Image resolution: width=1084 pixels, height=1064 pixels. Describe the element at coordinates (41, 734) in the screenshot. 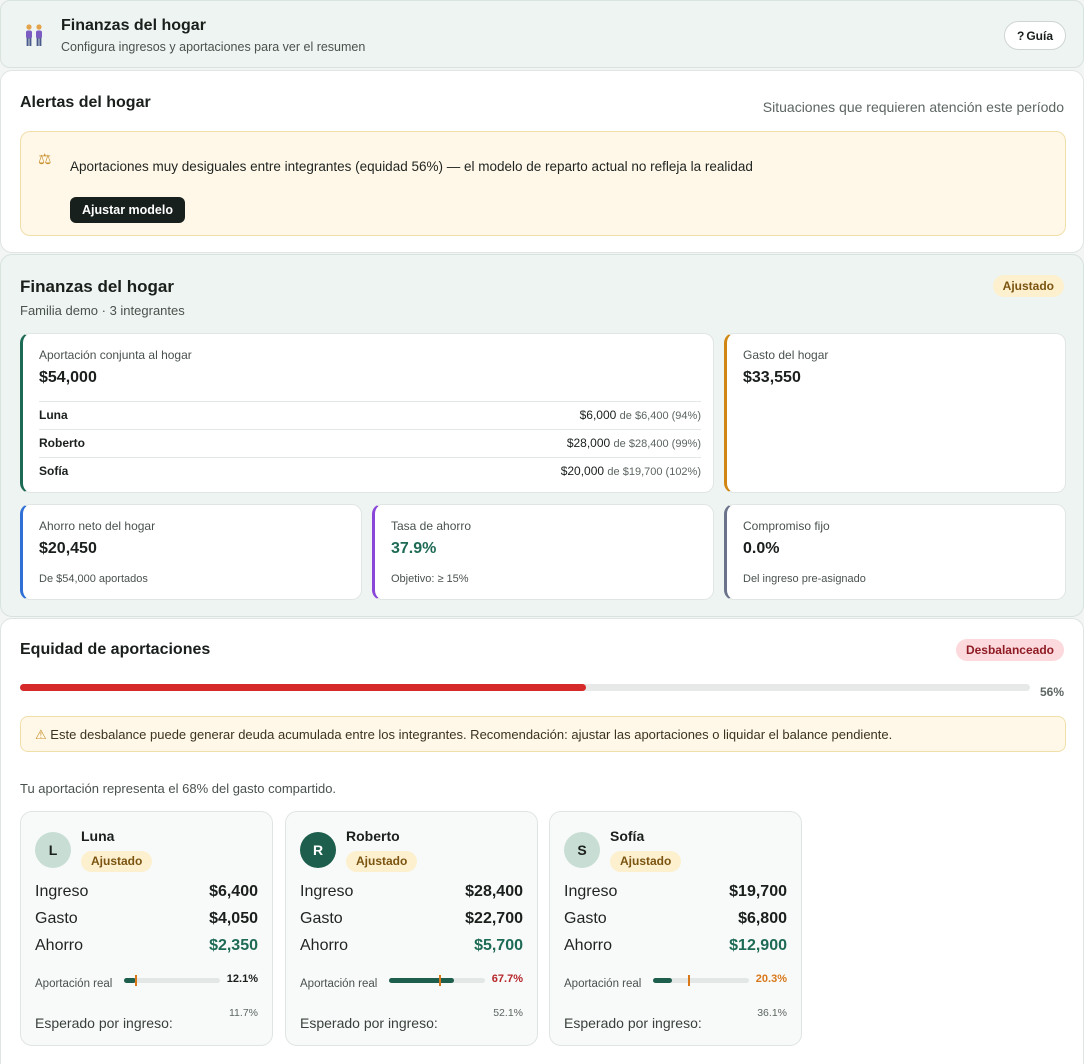

I see `warning-icon: ⚠` at that location.